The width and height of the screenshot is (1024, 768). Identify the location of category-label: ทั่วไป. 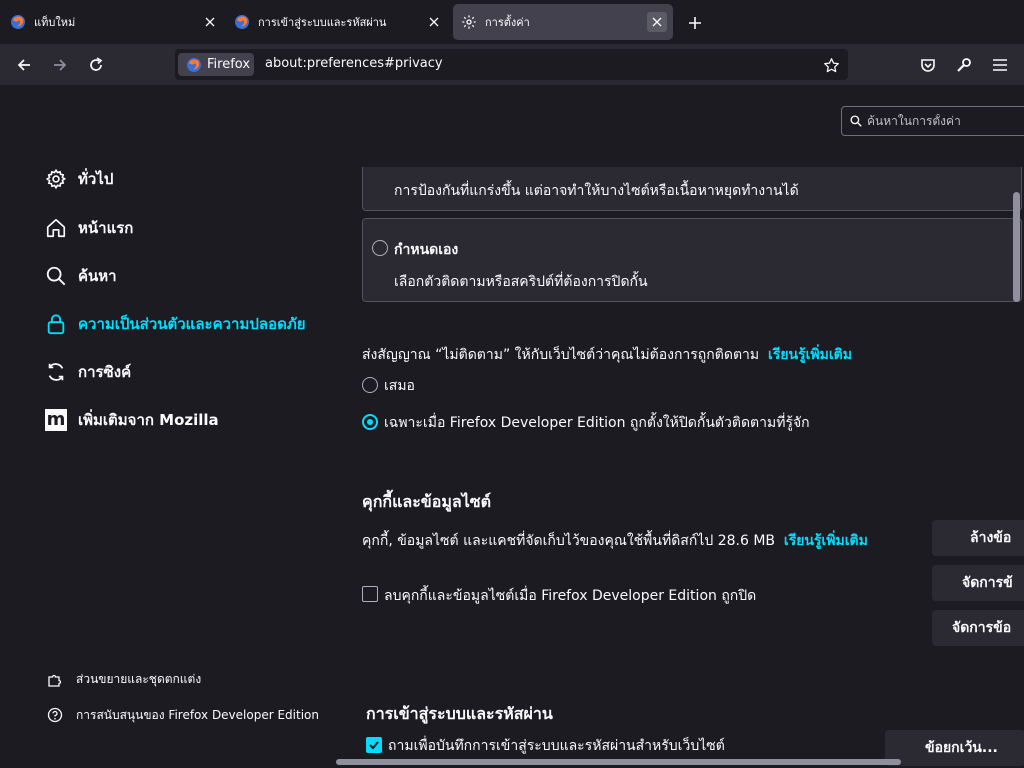
(96, 179).